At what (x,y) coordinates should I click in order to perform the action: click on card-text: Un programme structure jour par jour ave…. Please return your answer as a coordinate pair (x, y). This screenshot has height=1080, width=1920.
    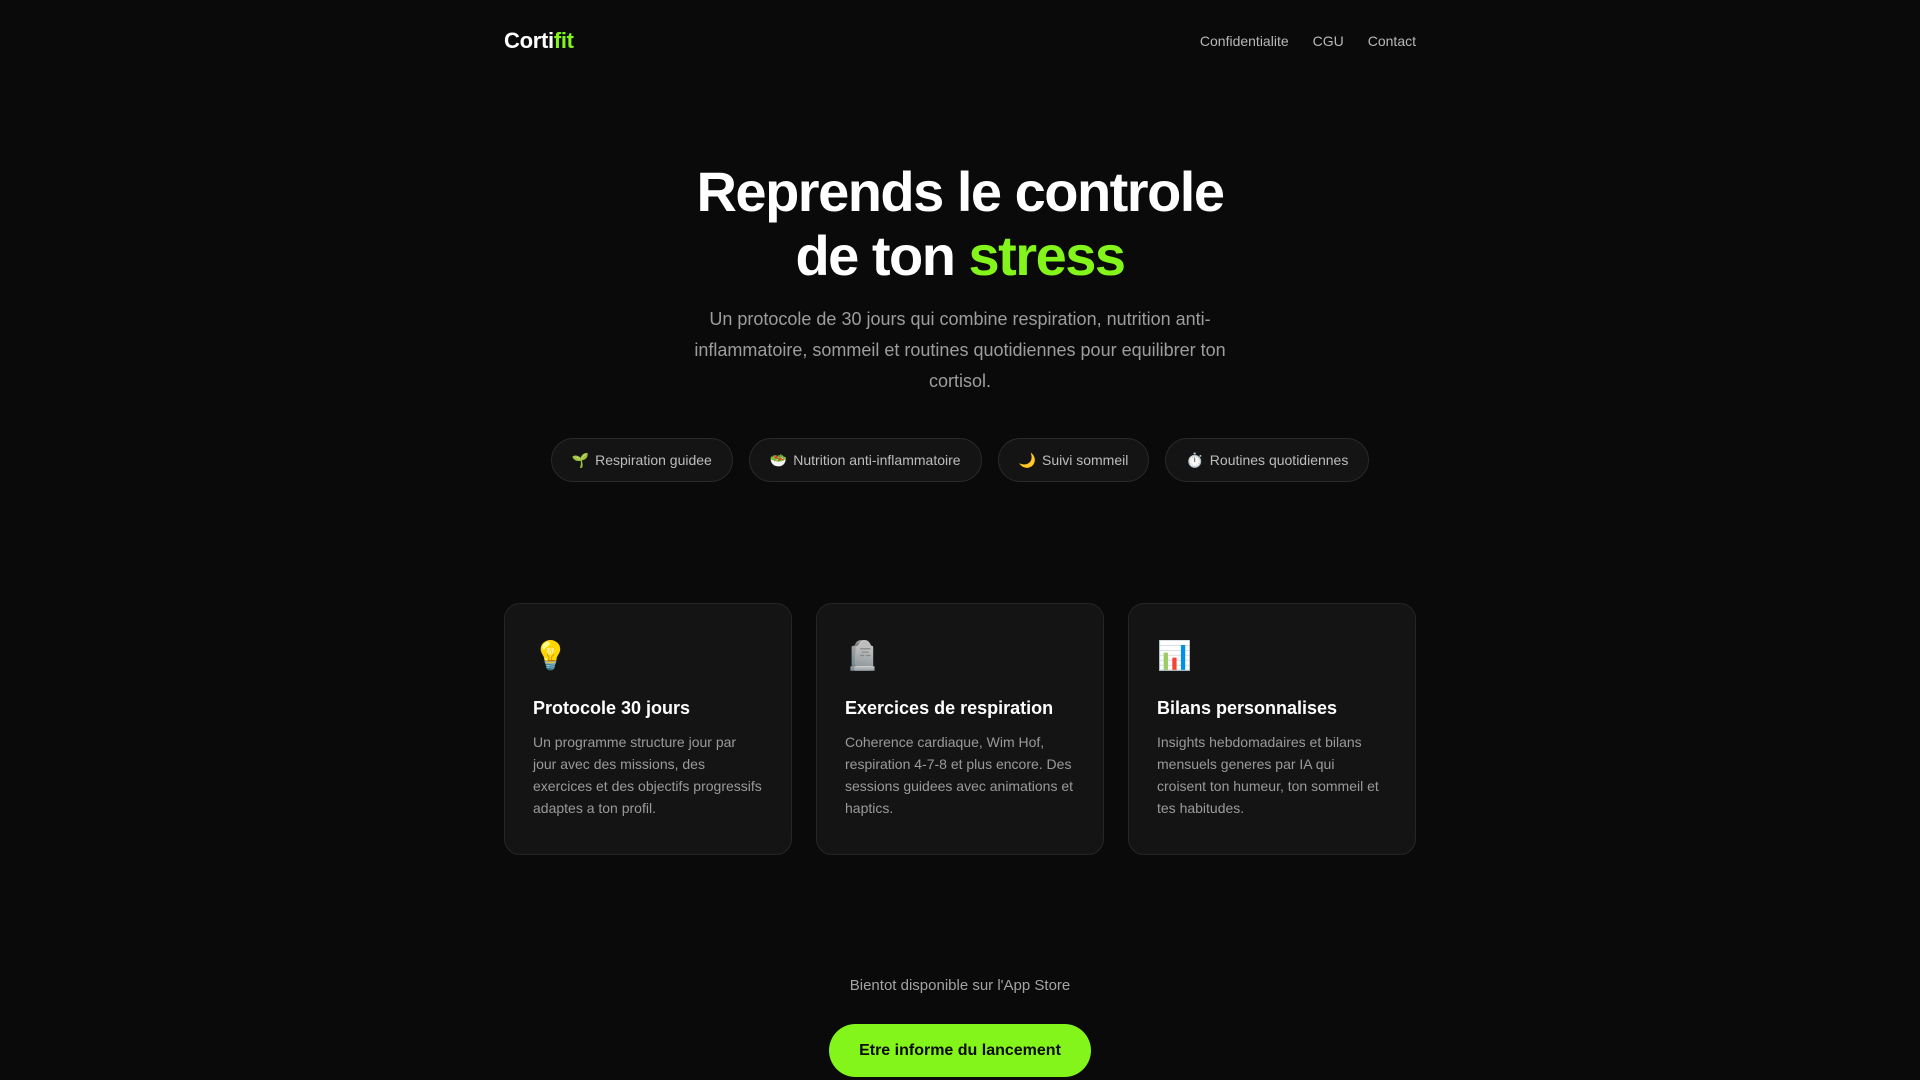
    Looking at the image, I should click on (647, 775).